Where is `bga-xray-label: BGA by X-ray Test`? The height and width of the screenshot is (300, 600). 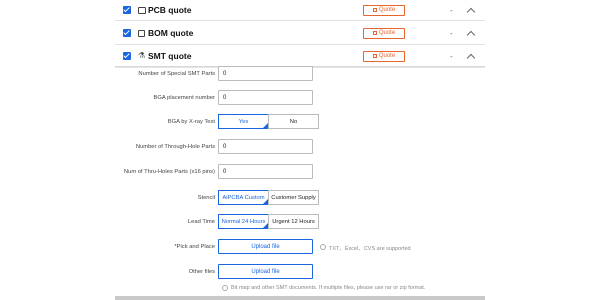
bga-xray-label: BGA by X-ray Test is located at coordinates (191, 122).